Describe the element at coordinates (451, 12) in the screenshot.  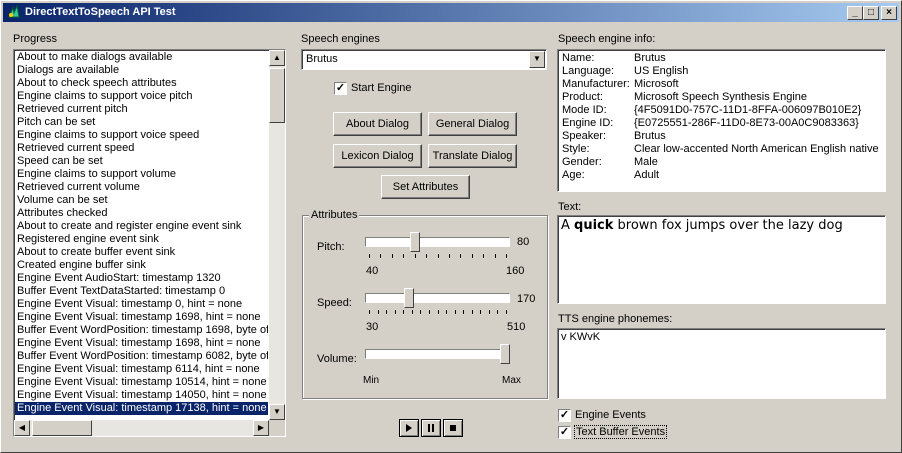
I see `title-bar: DirectTextToSpeech API Test _ □ ×` at that location.